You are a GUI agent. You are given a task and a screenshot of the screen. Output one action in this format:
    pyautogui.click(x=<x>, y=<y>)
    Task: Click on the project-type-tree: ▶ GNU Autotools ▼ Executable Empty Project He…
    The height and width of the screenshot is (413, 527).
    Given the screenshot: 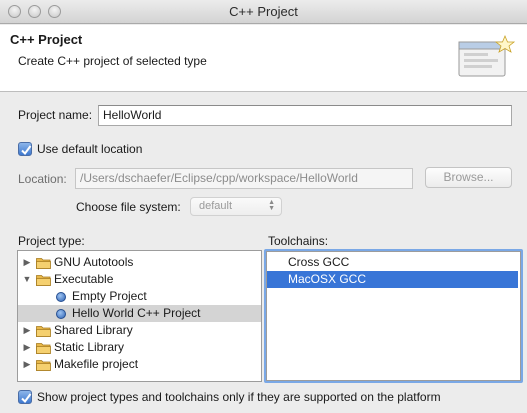 What is the action you would take?
    pyautogui.click(x=139, y=316)
    